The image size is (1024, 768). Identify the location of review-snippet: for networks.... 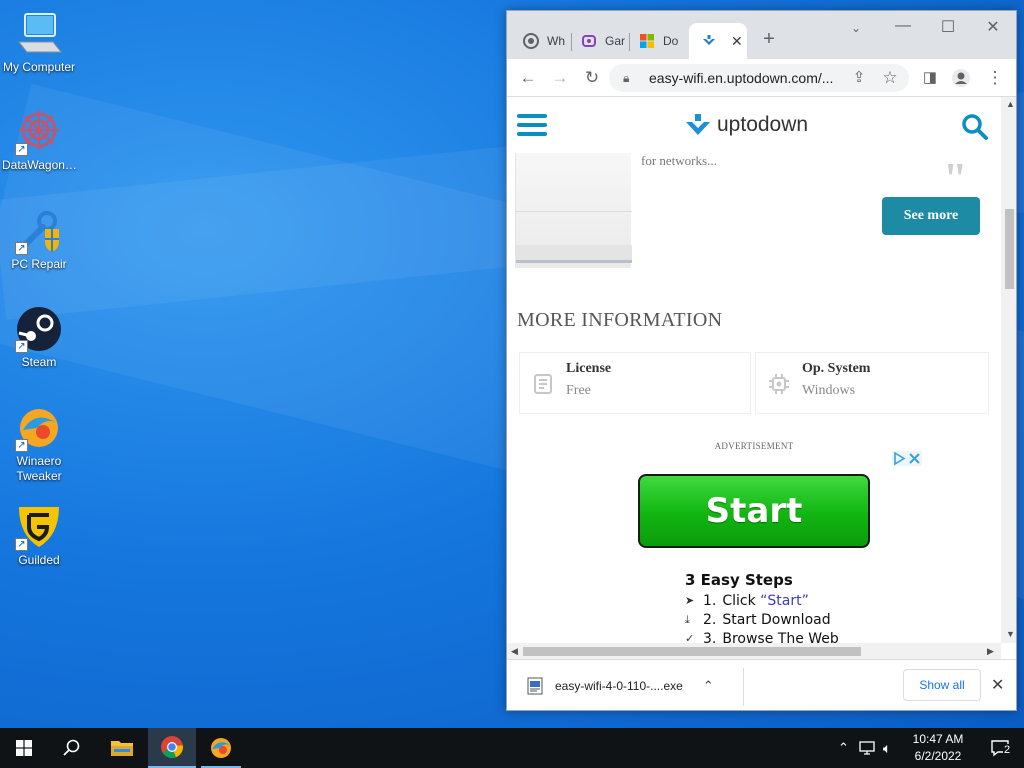
(679, 160).